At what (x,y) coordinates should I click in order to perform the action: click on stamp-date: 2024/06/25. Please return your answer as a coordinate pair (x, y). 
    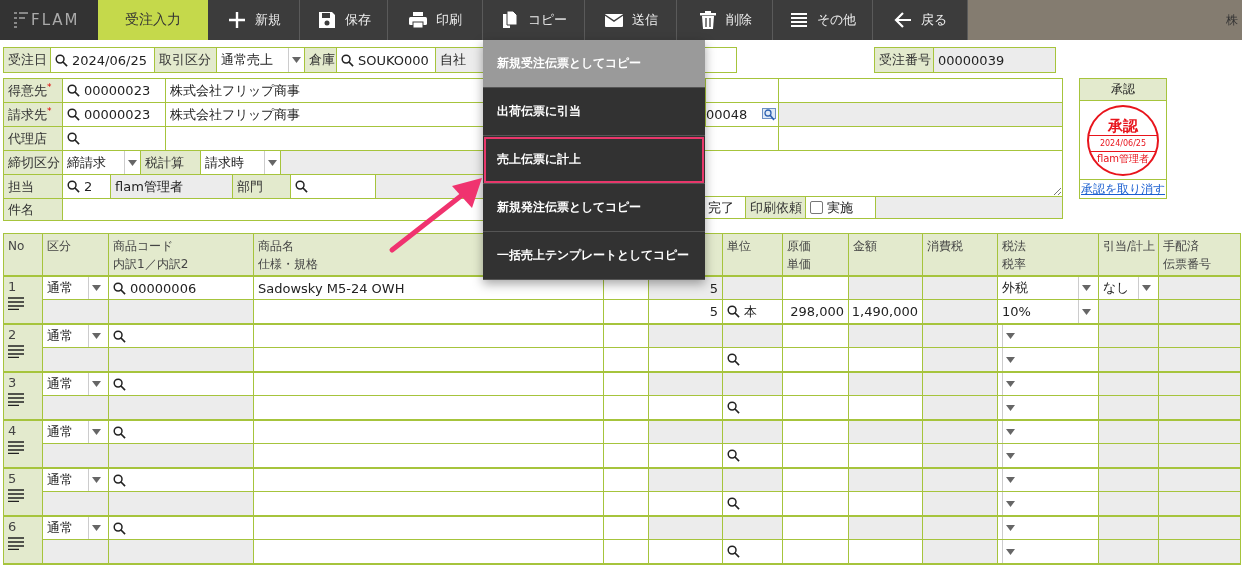
    Looking at the image, I should click on (1123, 143).